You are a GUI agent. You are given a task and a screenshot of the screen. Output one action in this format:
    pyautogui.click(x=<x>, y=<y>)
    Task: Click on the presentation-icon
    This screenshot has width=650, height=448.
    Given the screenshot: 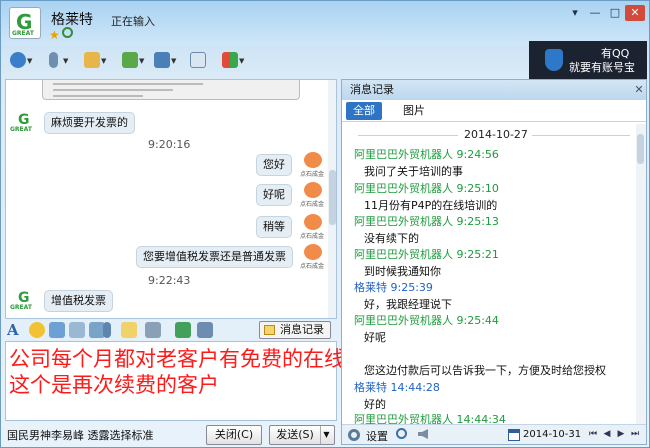 What is the action you would take?
    pyautogui.click(x=198, y=60)
    